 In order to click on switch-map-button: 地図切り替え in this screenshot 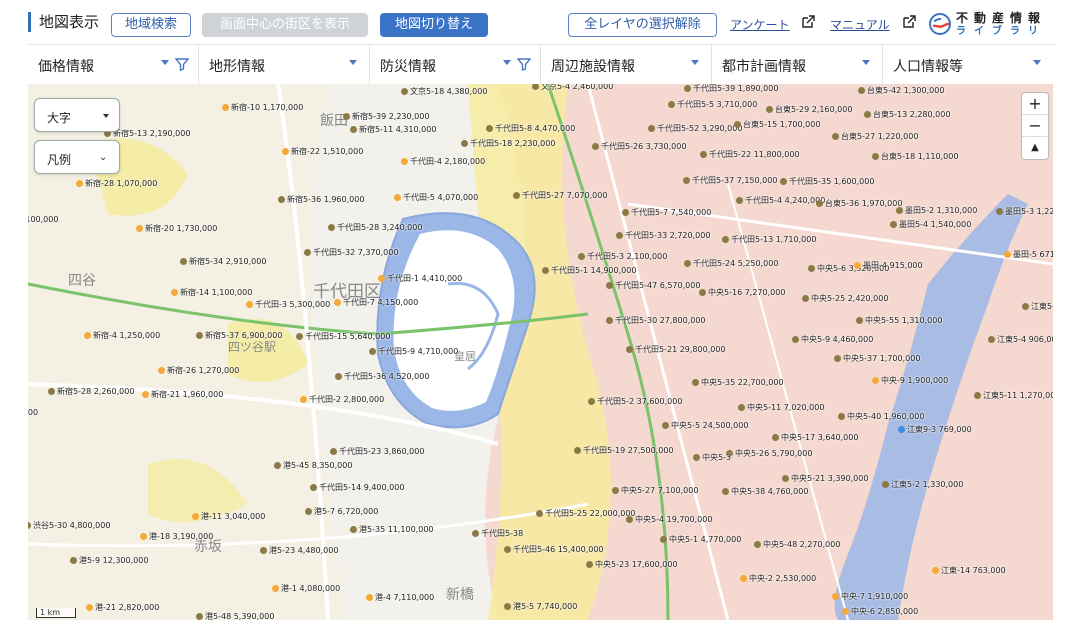, I will do `click(434, 25)`.